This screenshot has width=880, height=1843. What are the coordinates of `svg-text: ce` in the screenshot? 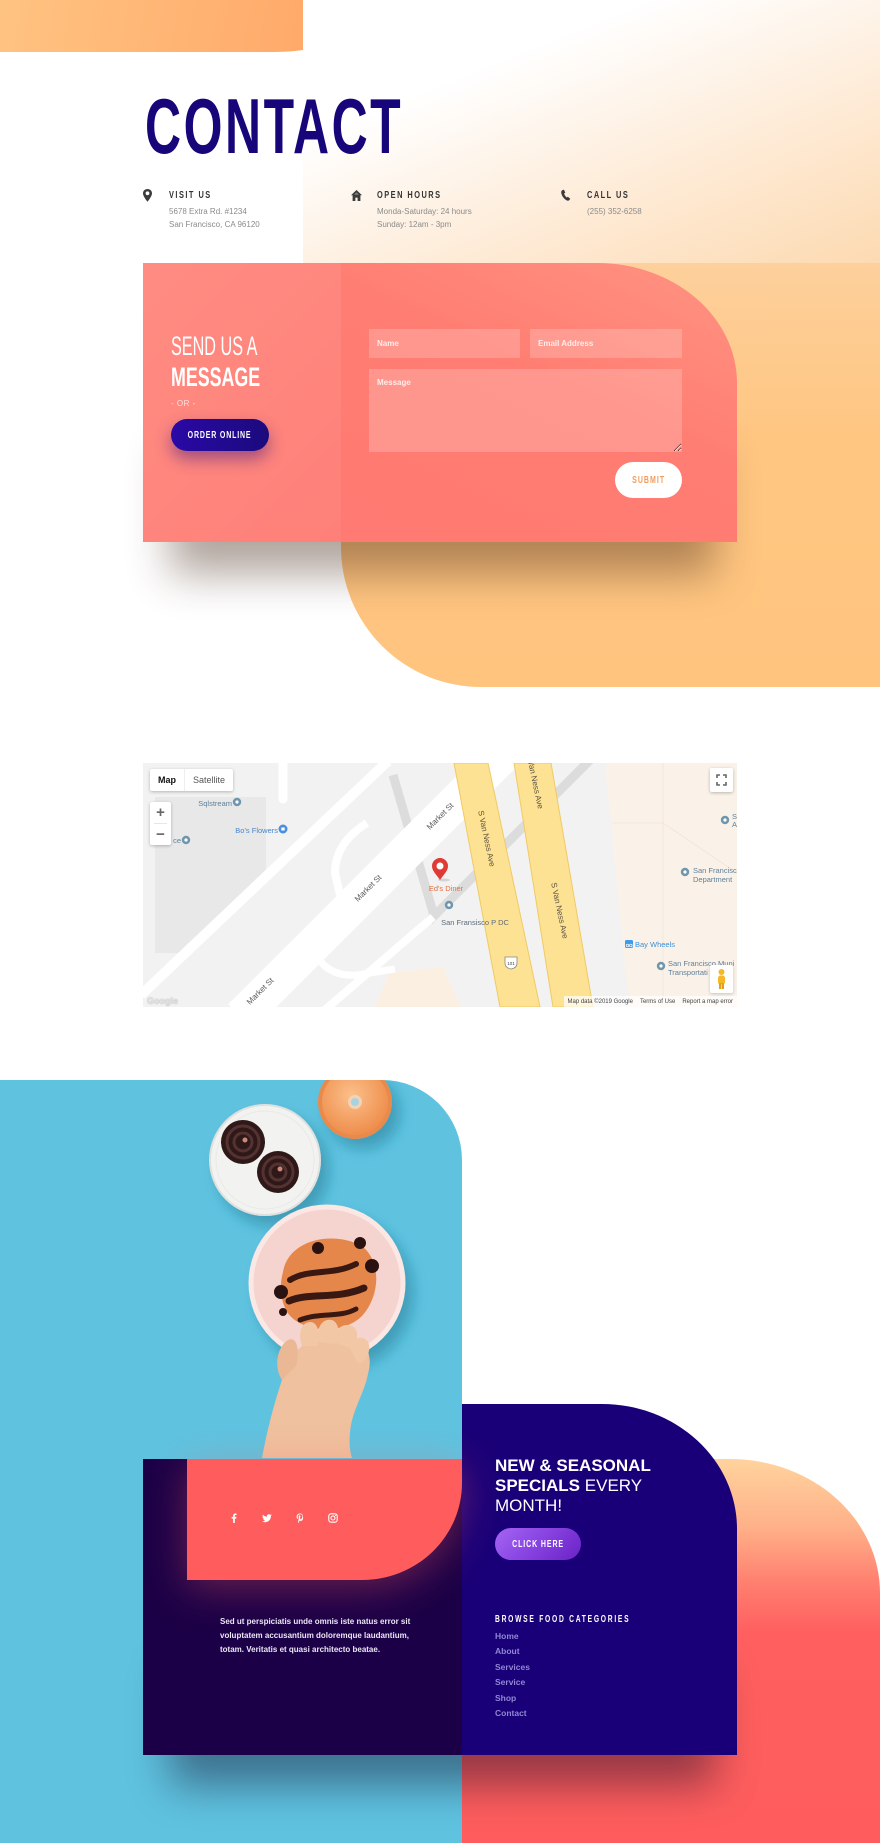 It's located at (177, 840).